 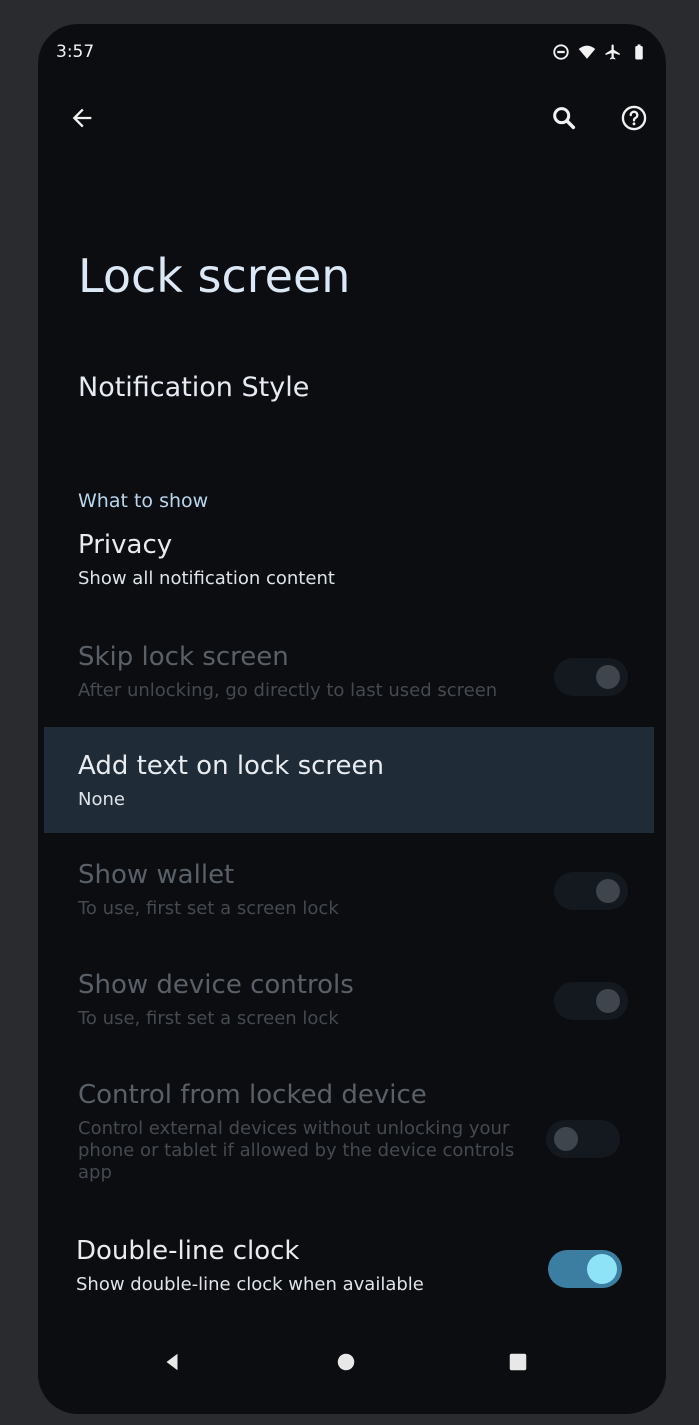 I want to click on setting-subtitle: Show double-line clock when available, so click(x=250, y=1284).